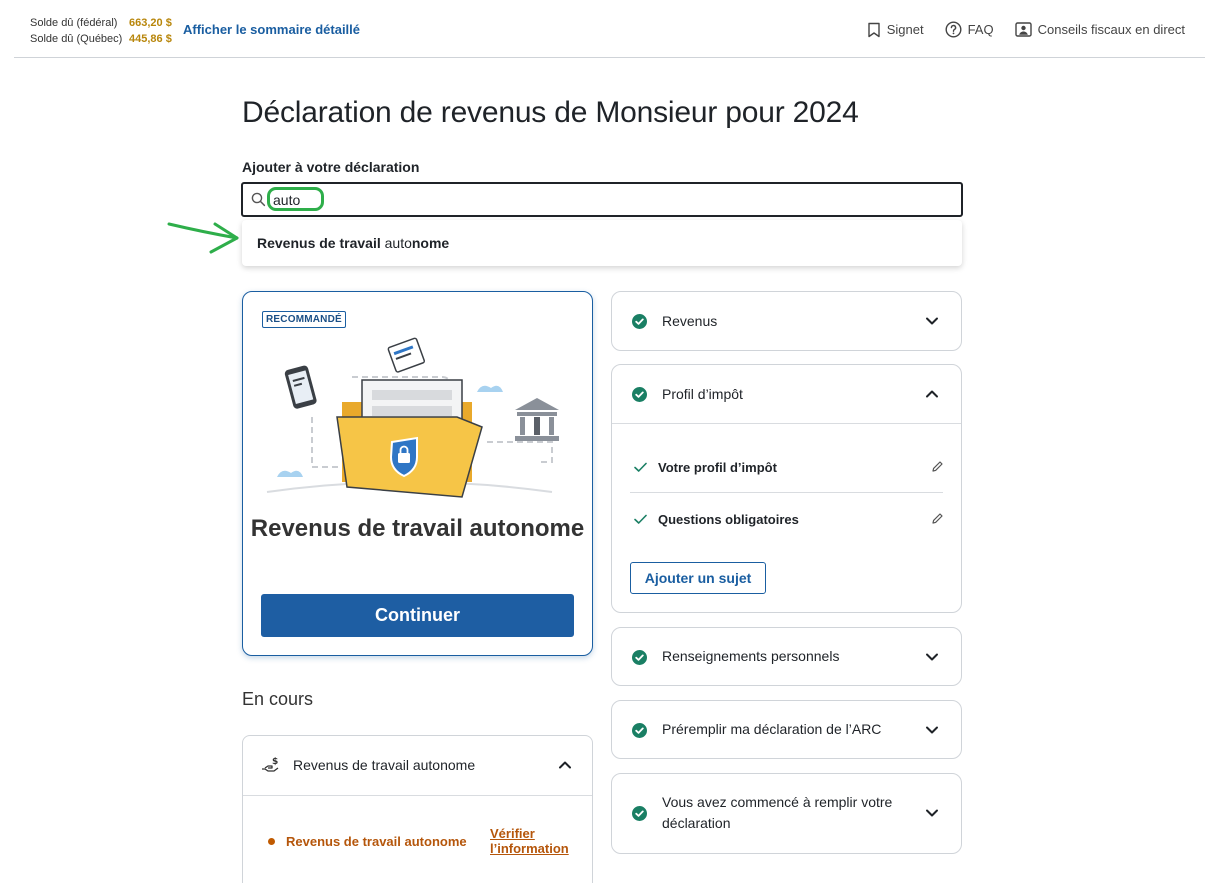 Image resolution: width=1205 pixels, height=883 pixels. I want to click on accordion-tax-profile-label: Profil d’impôt, so click(702, 394).